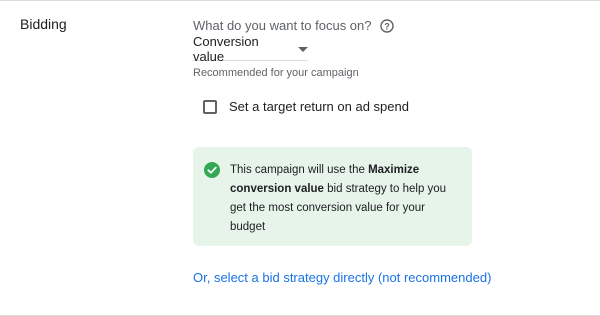 This screenshot has width=600, height=316. I want to click on focus-dropdown-value: Conversion value, so click(226, 49).